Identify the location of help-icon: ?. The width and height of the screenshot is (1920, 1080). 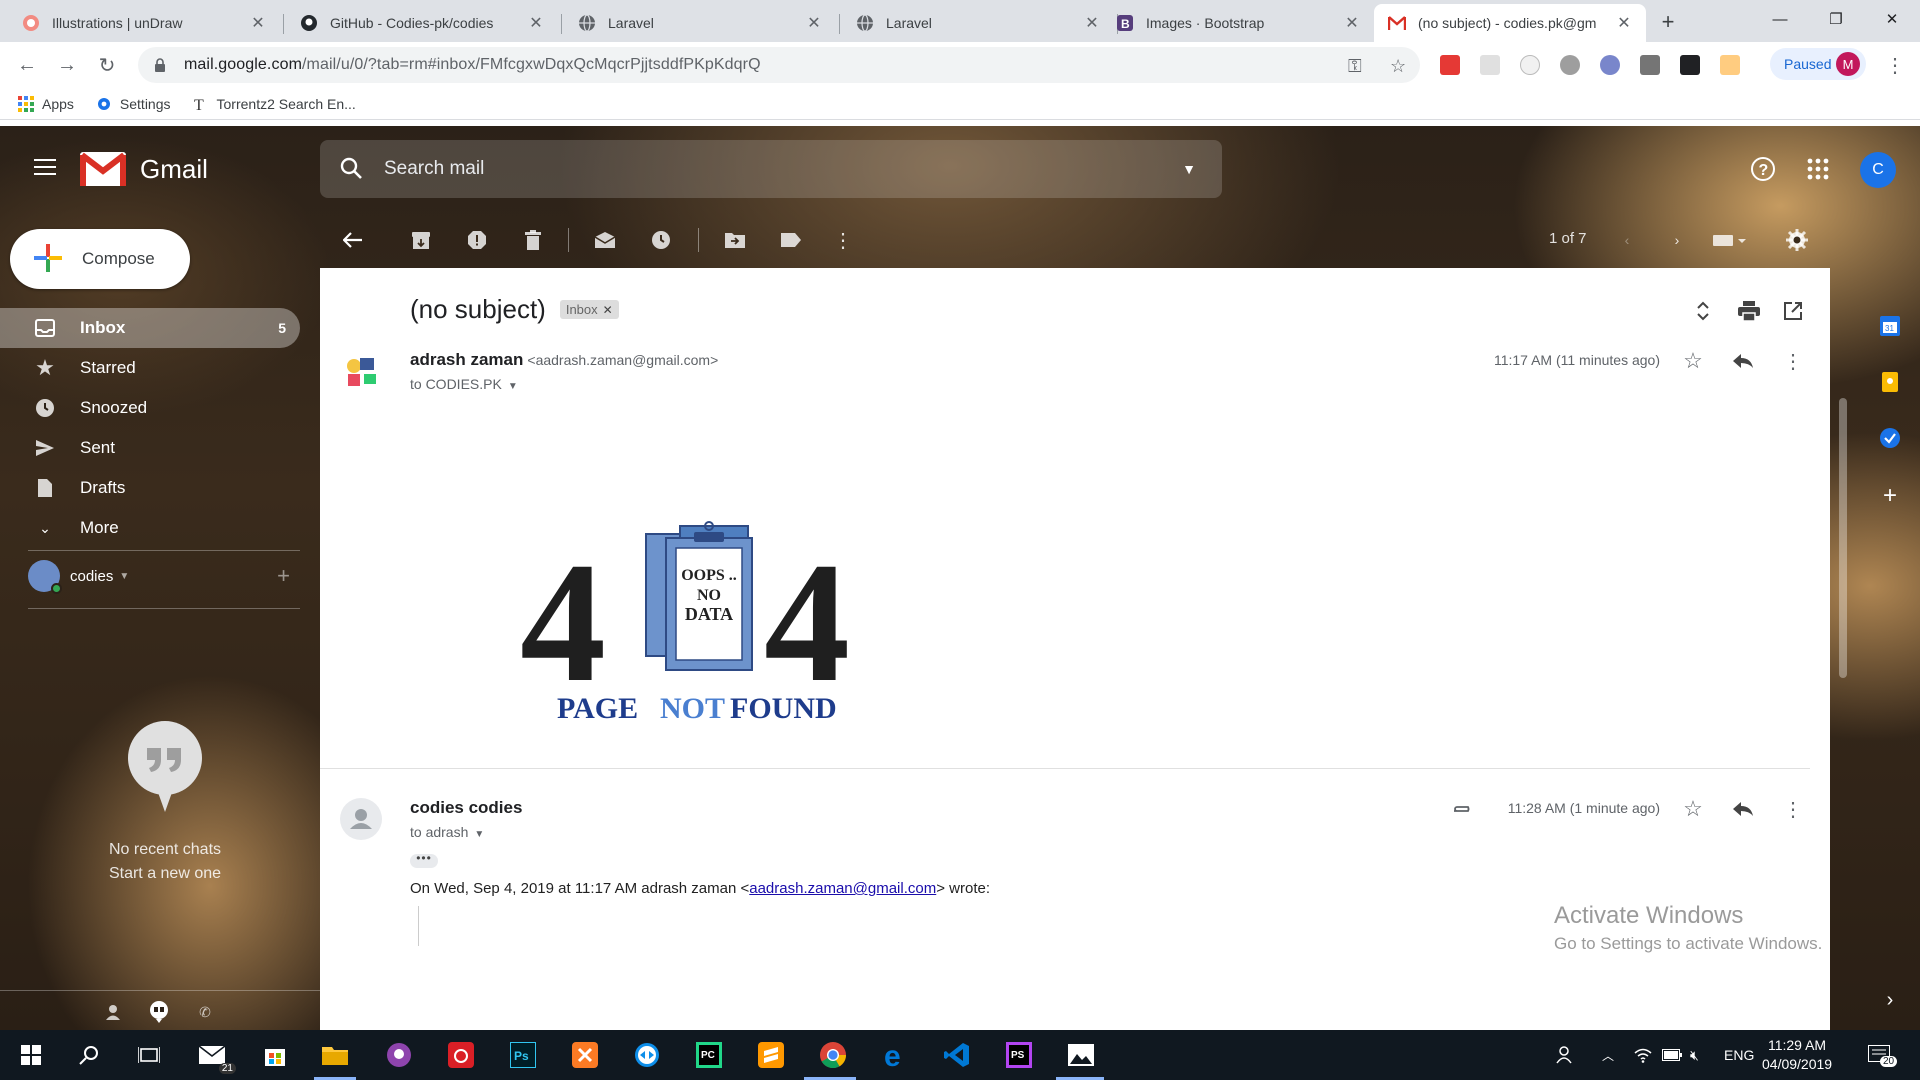
(1763, 169).